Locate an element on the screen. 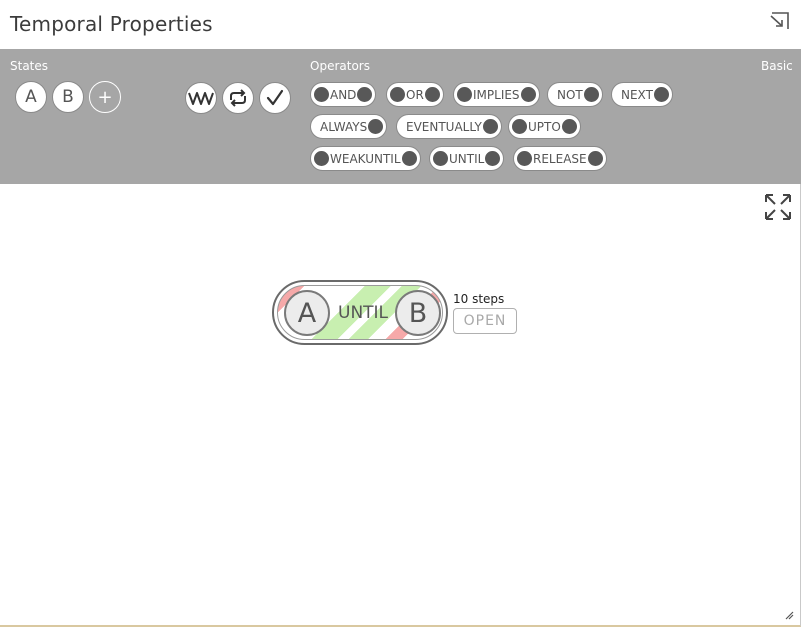  operator-label: IMPLIES is located at coordinates (496, 94).